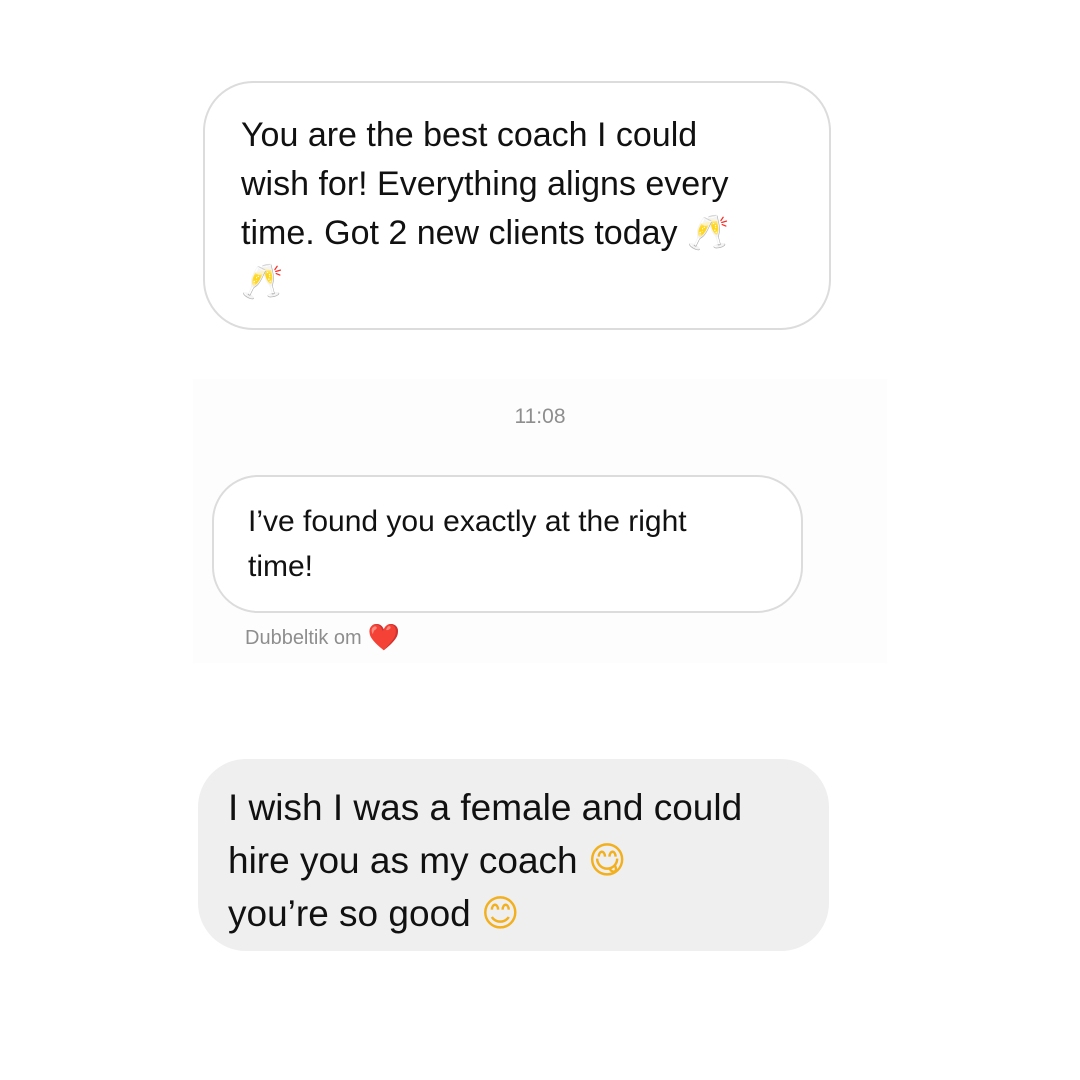 The height and width of the screenshot is (1080, 1080). I want to click on message-3-line-1: I wish I was a female and could, so click(485, 807).